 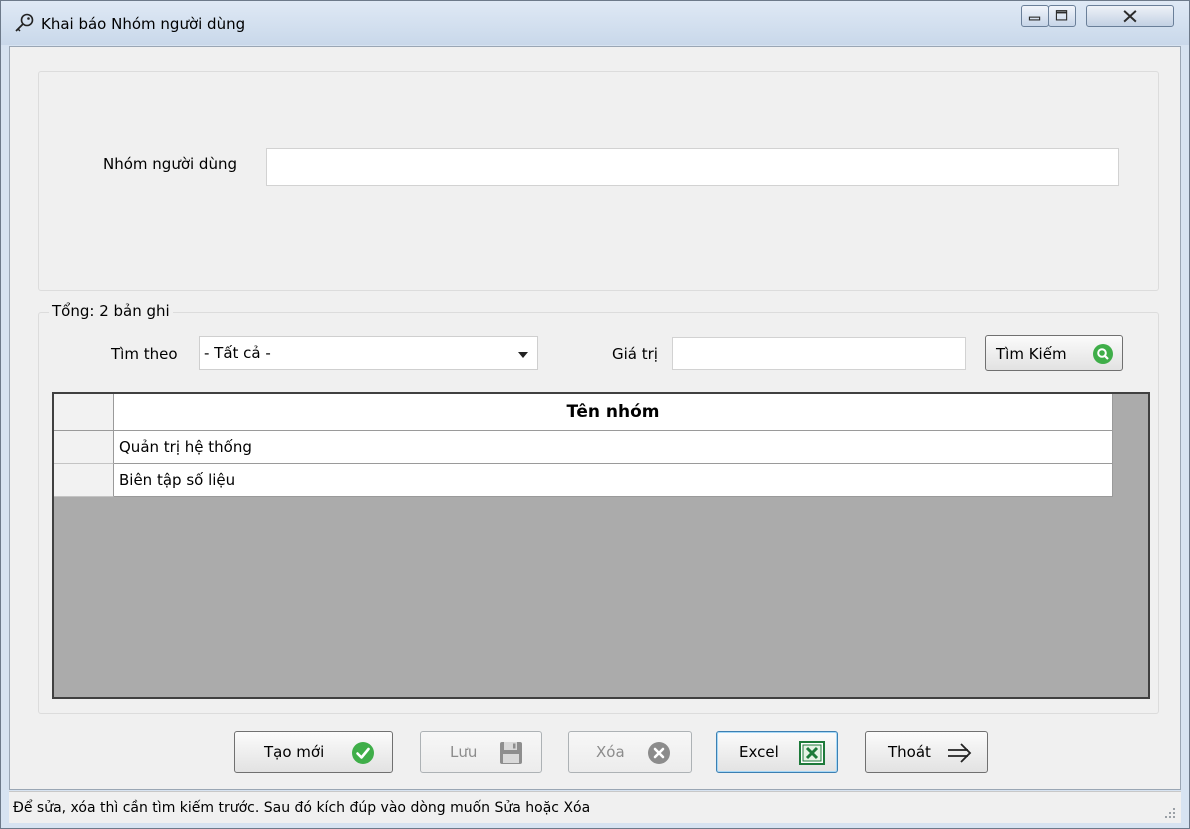 What do you see at coordinates (630, 752) in the screenshot?
I see `delete-button: Xóa` at bounding box center [630, 752].